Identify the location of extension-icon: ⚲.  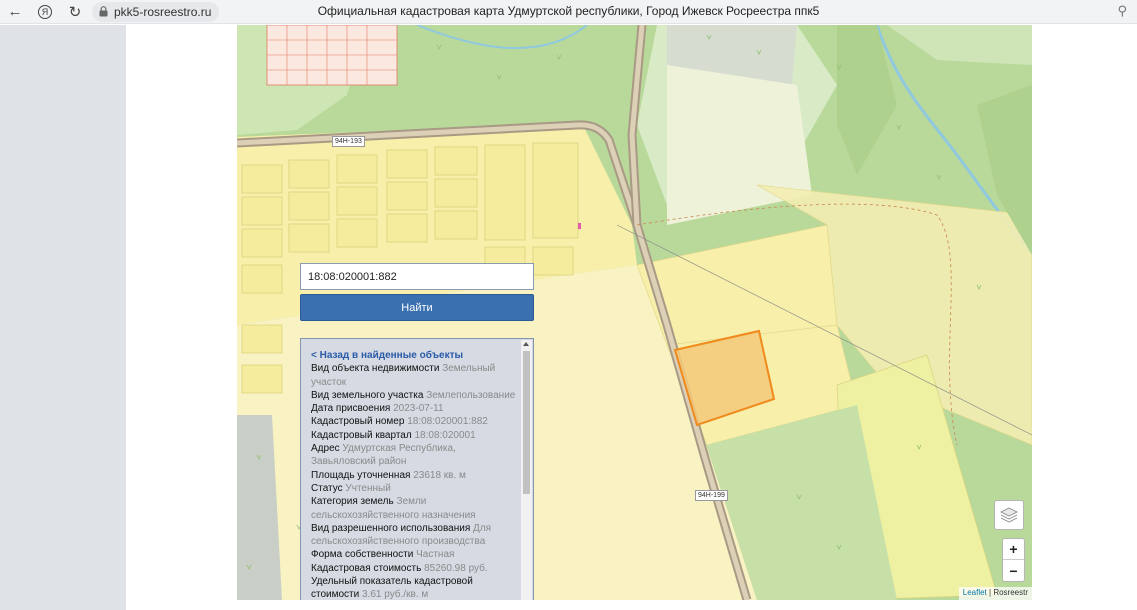
(1122, 11).